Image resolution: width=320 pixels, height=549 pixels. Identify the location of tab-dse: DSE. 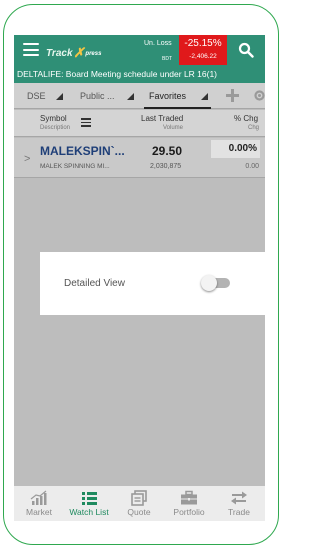
(36, 96).